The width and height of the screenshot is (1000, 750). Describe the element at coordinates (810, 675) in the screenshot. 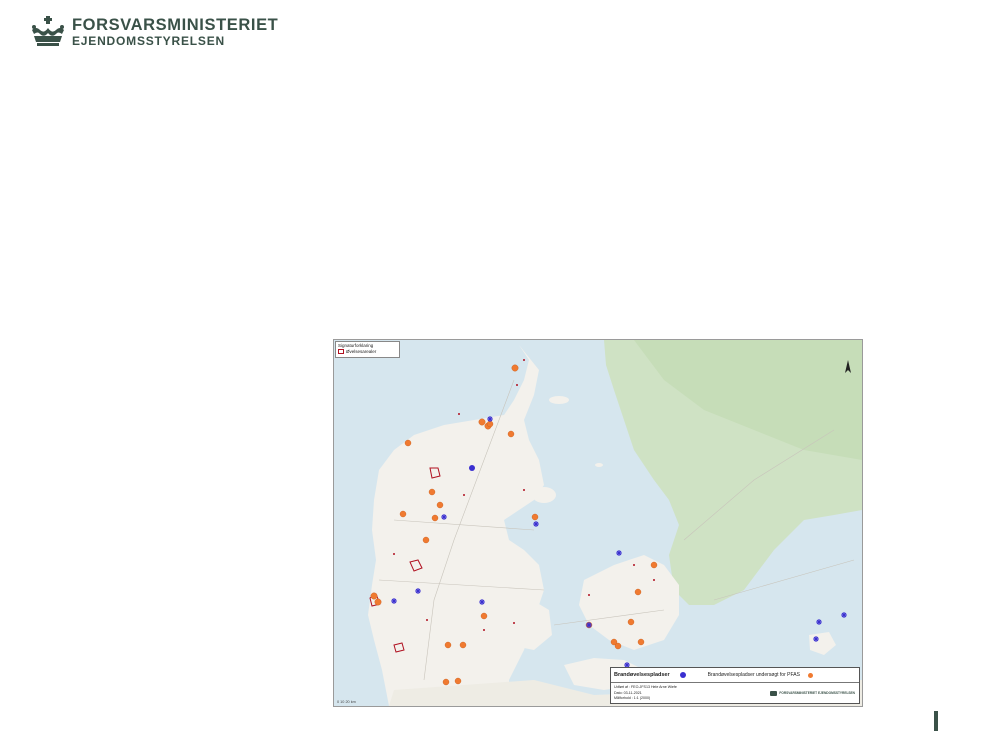

I see `orange-marker-icon` at that location.